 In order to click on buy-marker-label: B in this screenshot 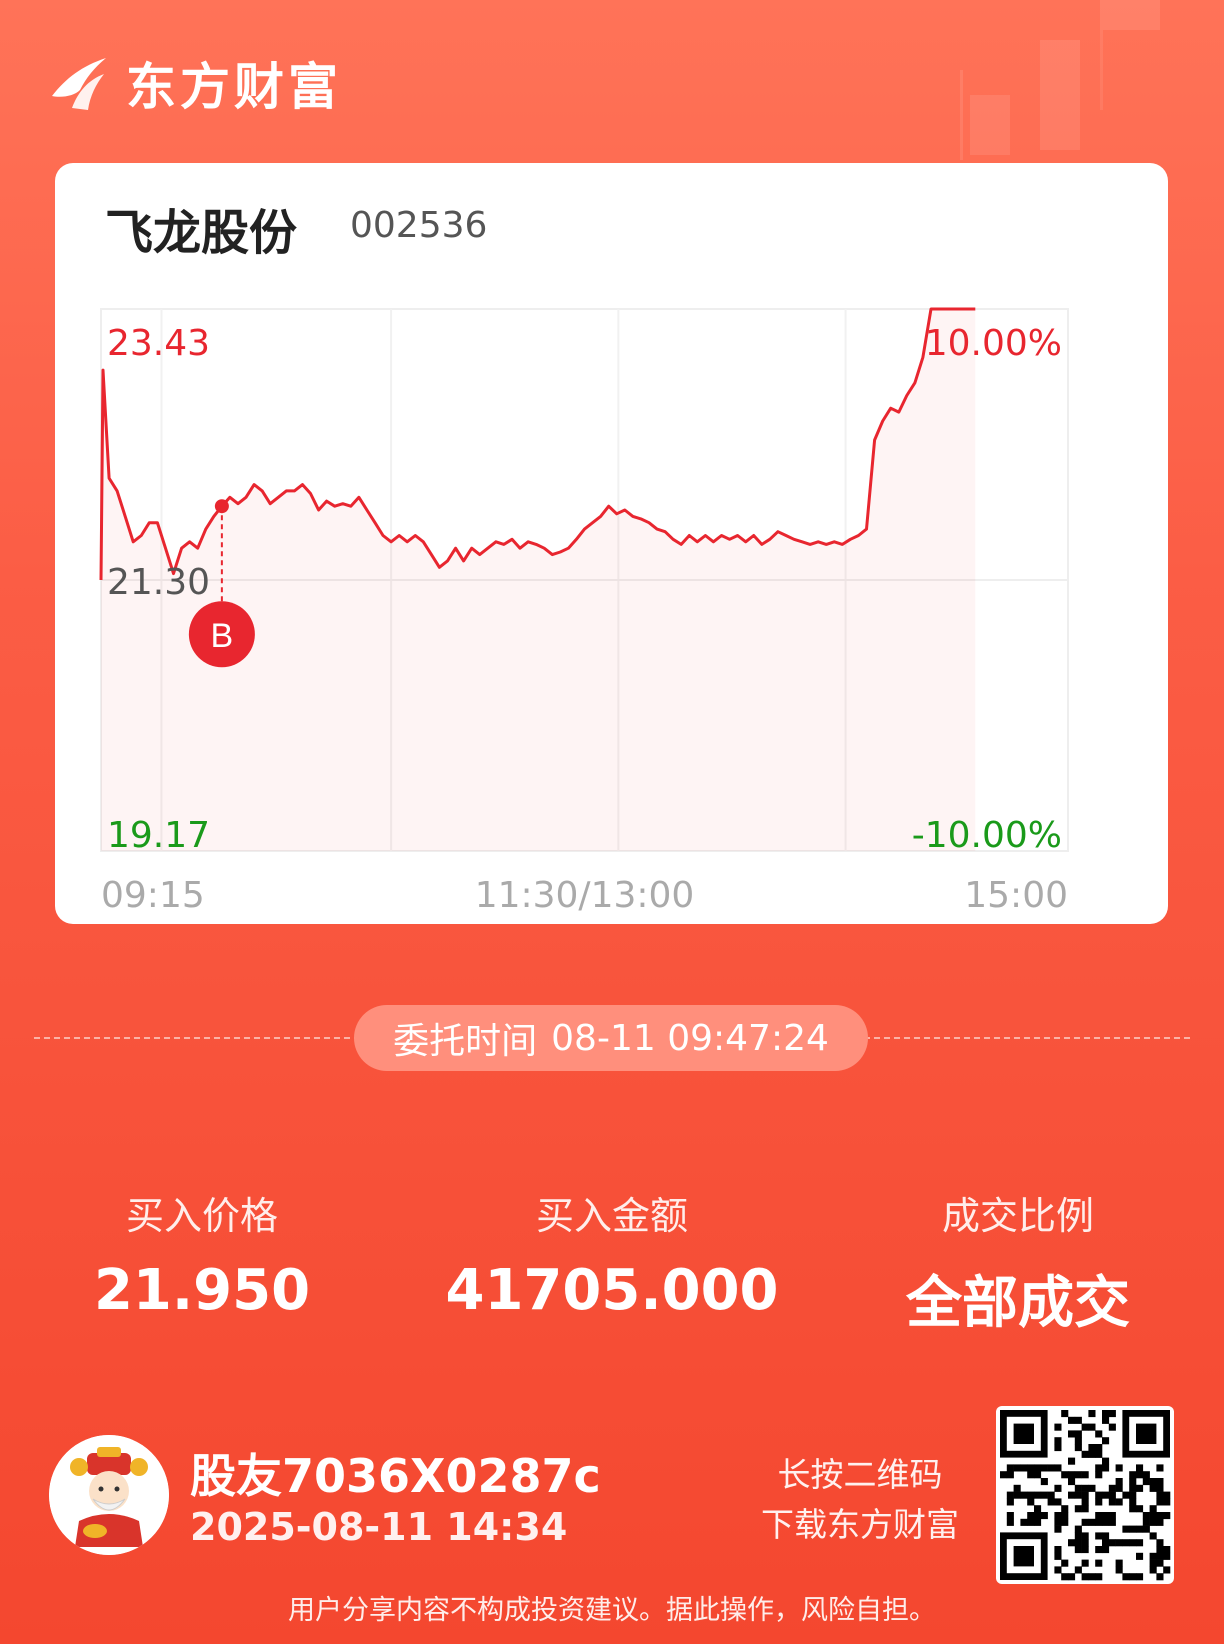, I will do `click(222, 636)`.